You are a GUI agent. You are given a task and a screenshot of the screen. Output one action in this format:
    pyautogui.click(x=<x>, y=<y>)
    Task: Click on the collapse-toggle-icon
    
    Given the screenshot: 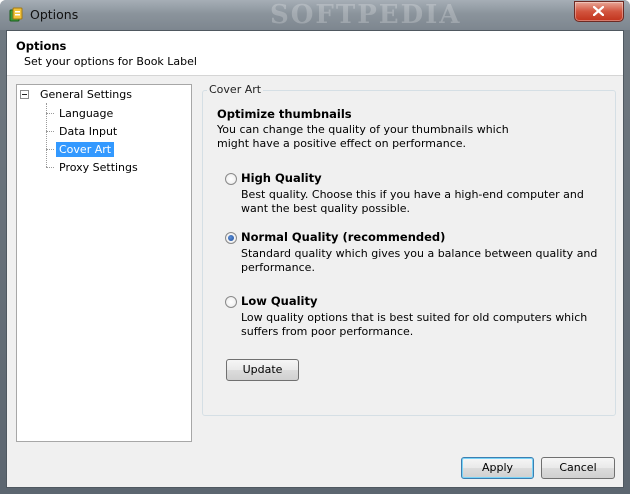 What is the action you would take?
    pyautogui.click(x=24, y=94)
    